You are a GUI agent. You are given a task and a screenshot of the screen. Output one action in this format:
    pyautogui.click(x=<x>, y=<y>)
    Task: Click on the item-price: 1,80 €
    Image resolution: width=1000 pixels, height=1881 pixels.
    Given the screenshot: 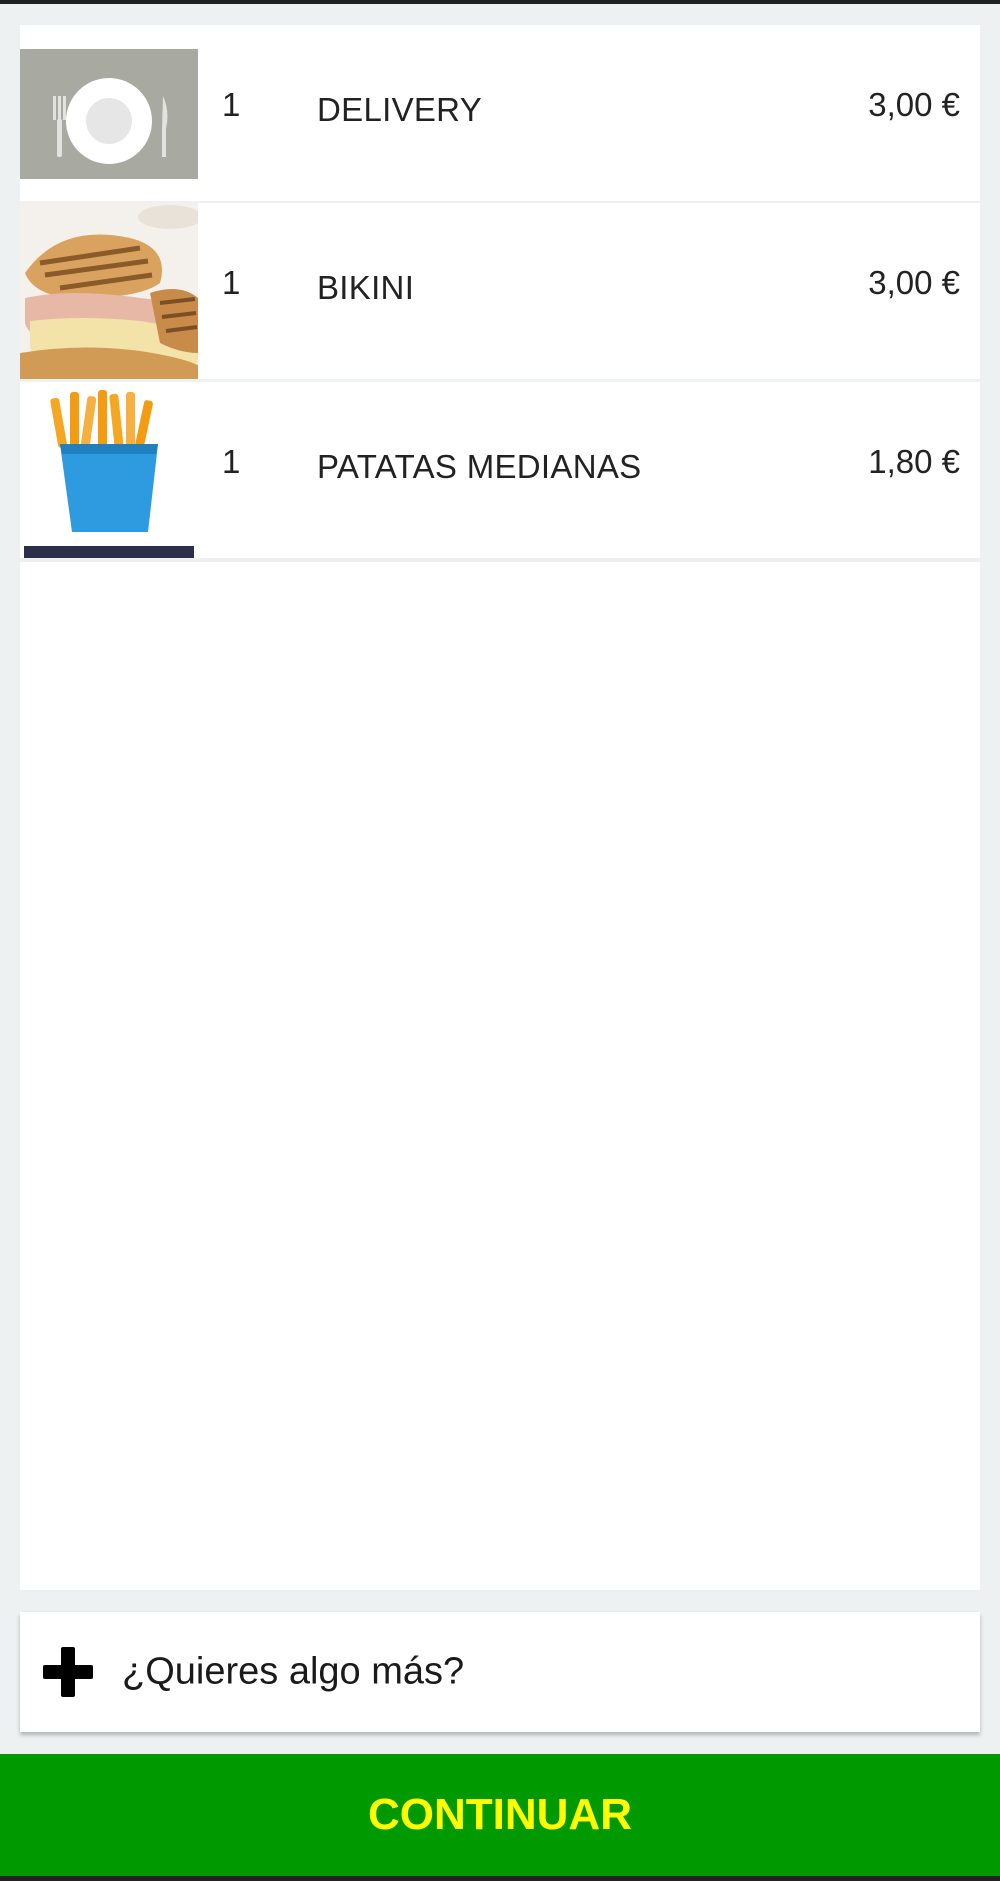 What is the action you would take?
    pyautogui.click(x=914, y=461)
    